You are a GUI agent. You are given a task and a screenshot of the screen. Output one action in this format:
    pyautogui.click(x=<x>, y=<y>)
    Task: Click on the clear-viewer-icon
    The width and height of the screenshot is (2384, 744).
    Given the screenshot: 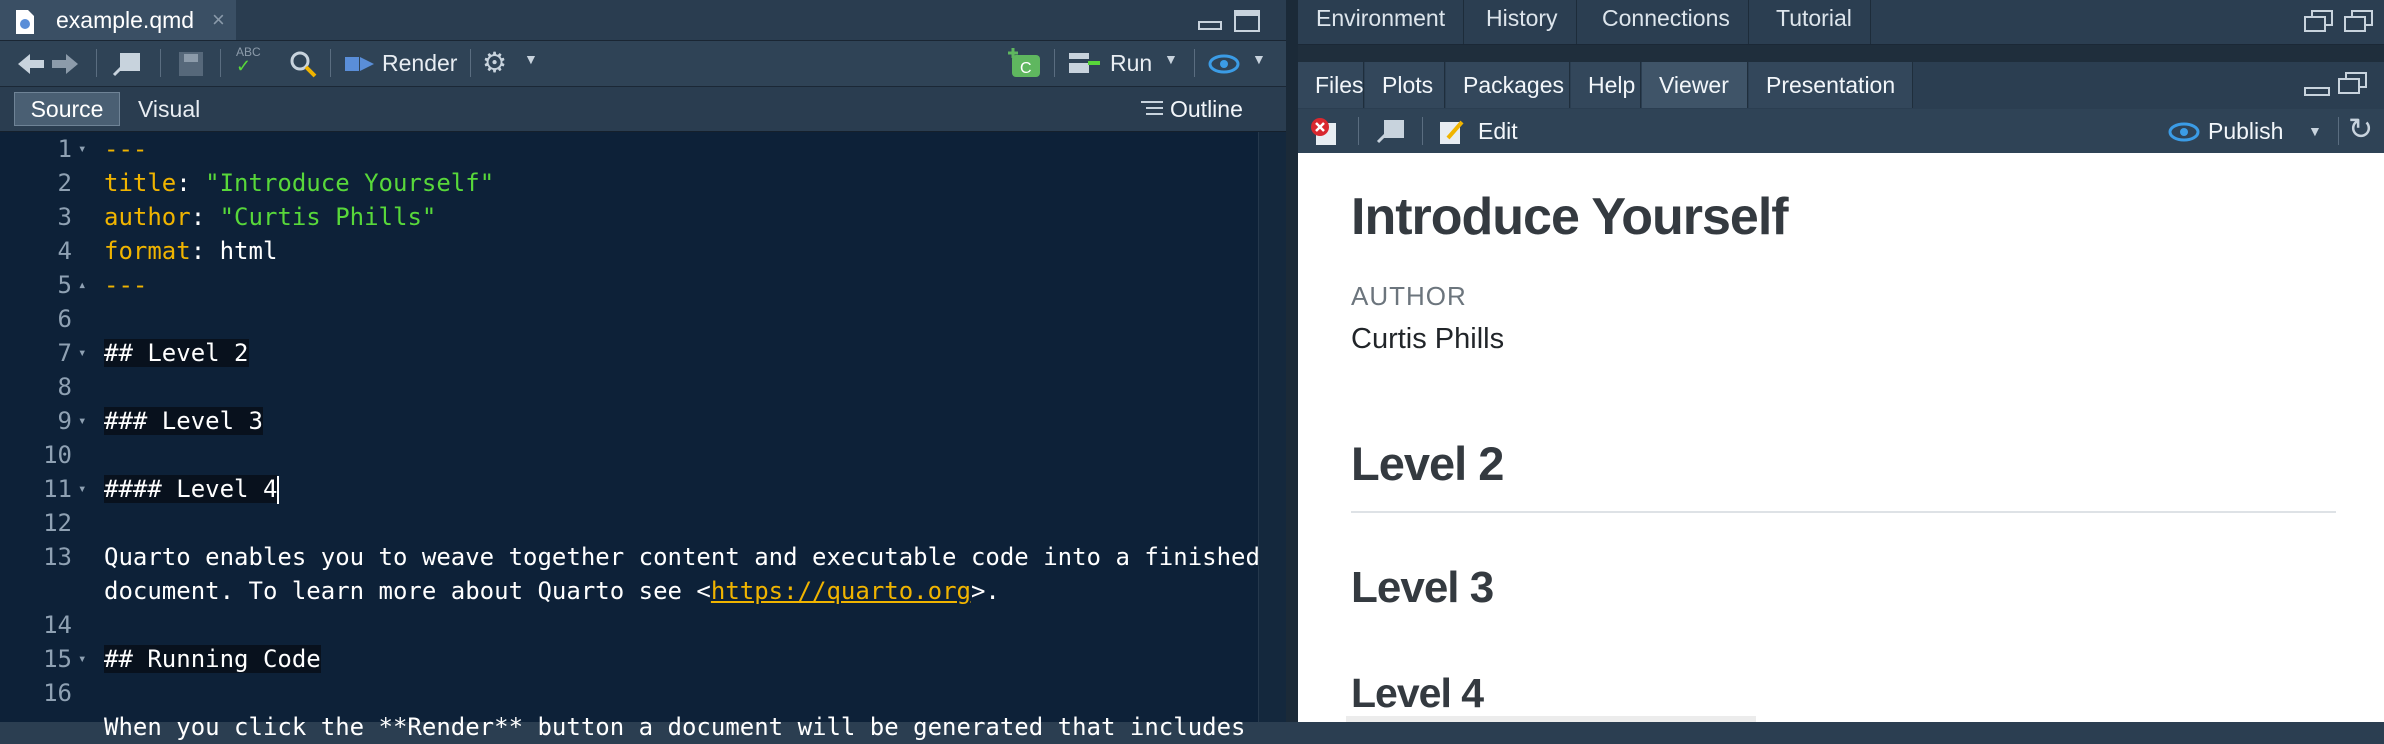 What is the action you would take?
    pyautogui.click(x=1325, y=134)
    